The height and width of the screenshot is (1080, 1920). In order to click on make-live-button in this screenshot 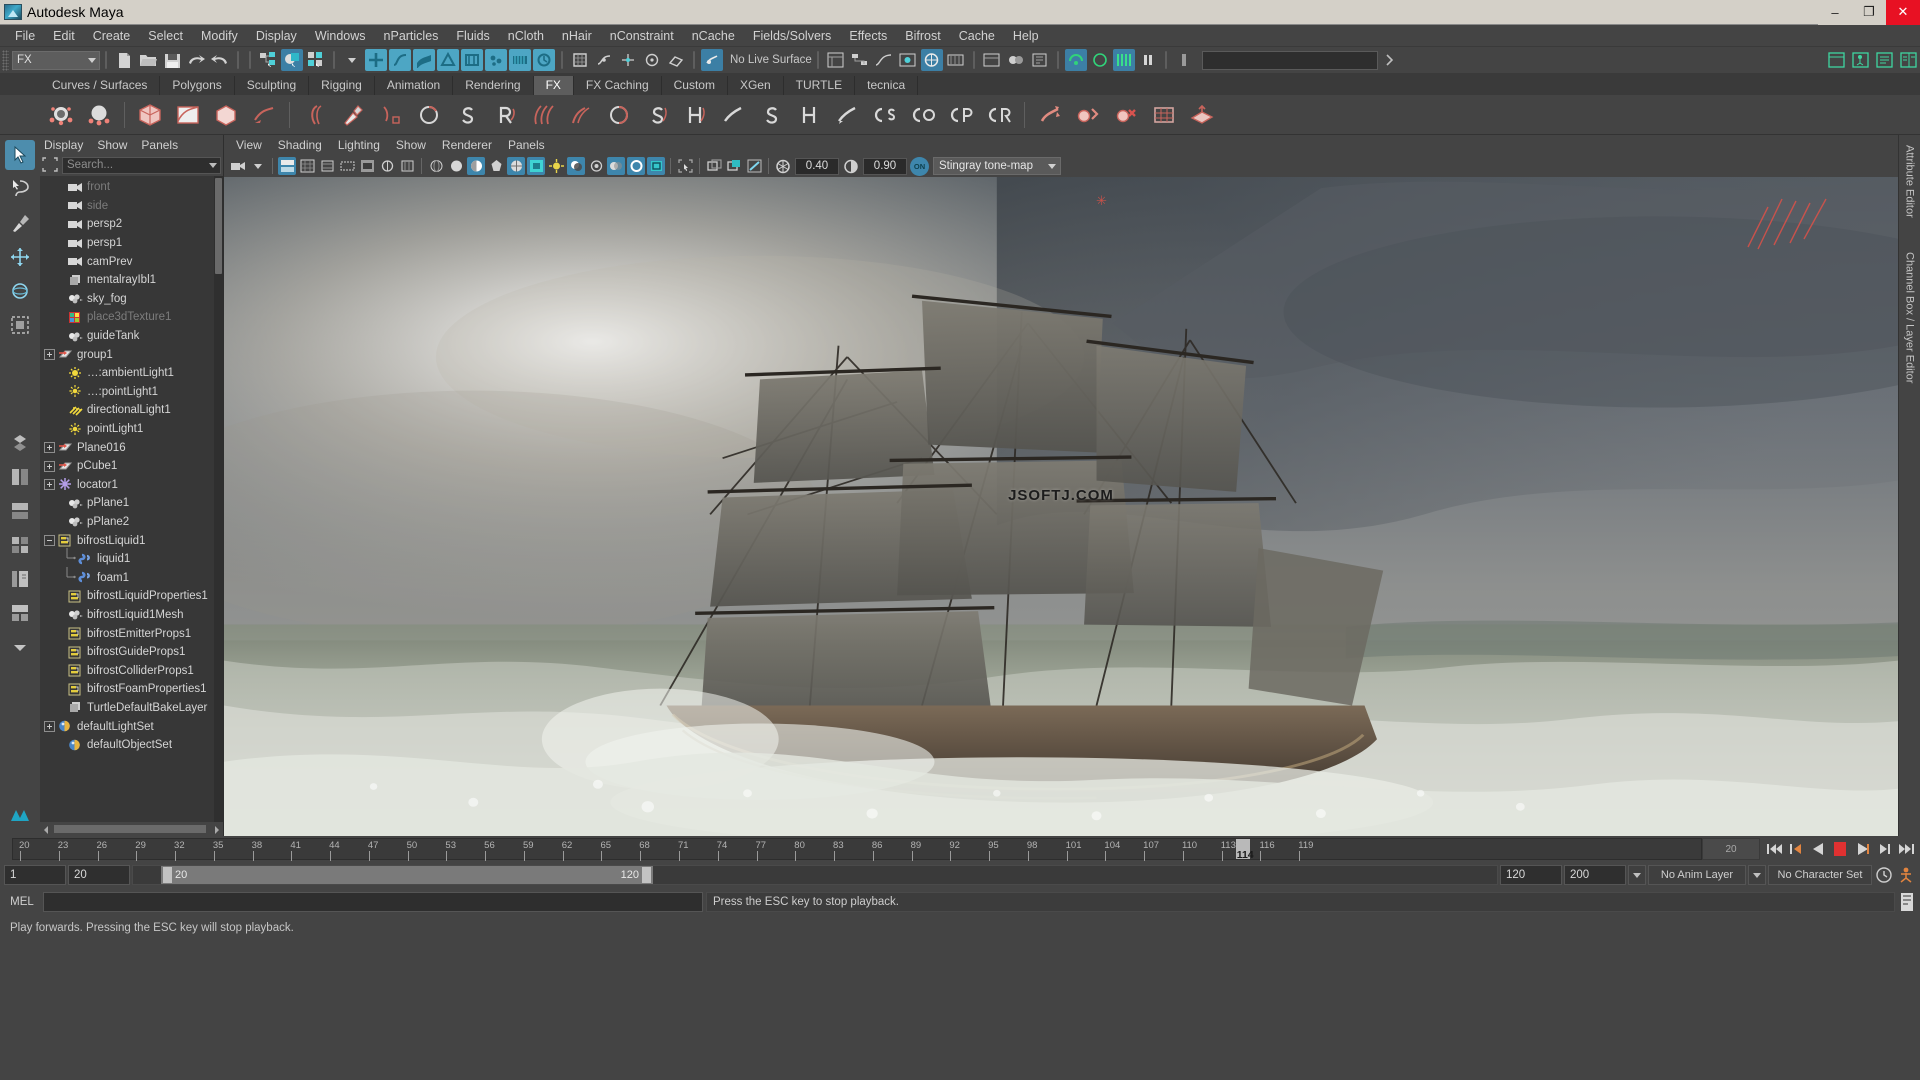, I will do `click(712, 60)`.